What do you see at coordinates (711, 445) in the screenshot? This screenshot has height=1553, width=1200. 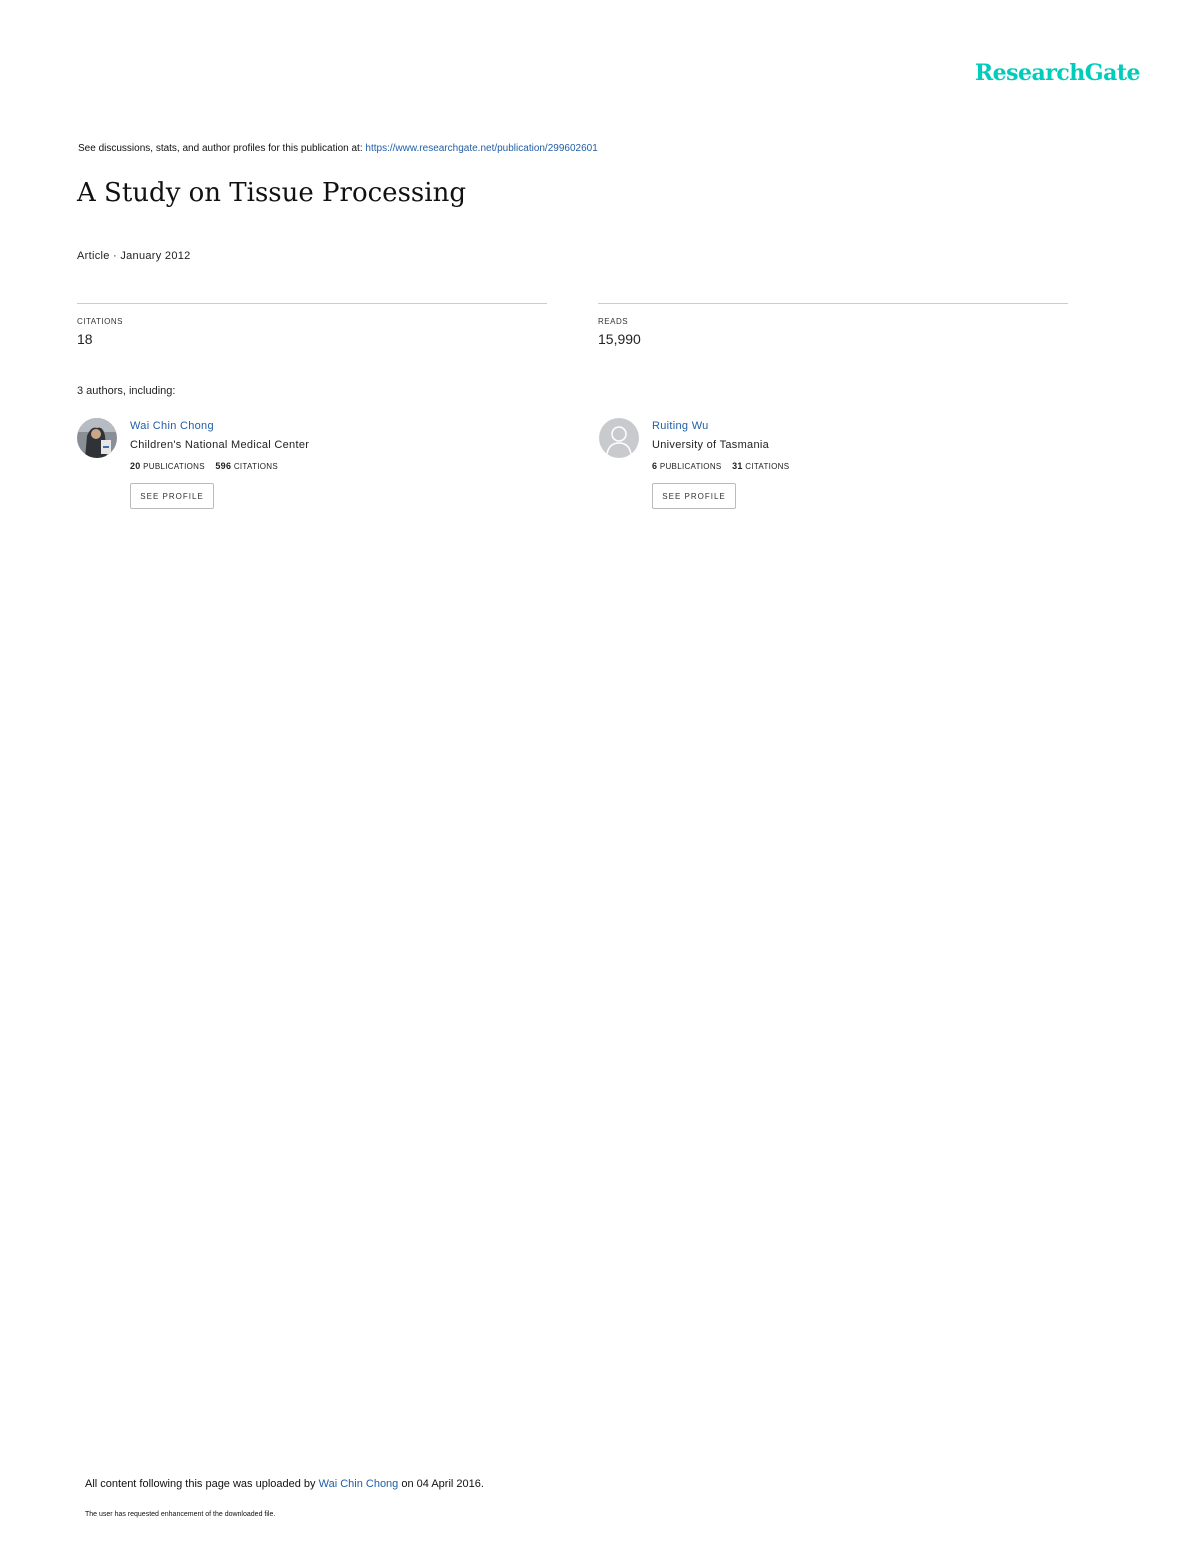 I see `author-institution: University of Tasmania` at bounding box center [711, 445].